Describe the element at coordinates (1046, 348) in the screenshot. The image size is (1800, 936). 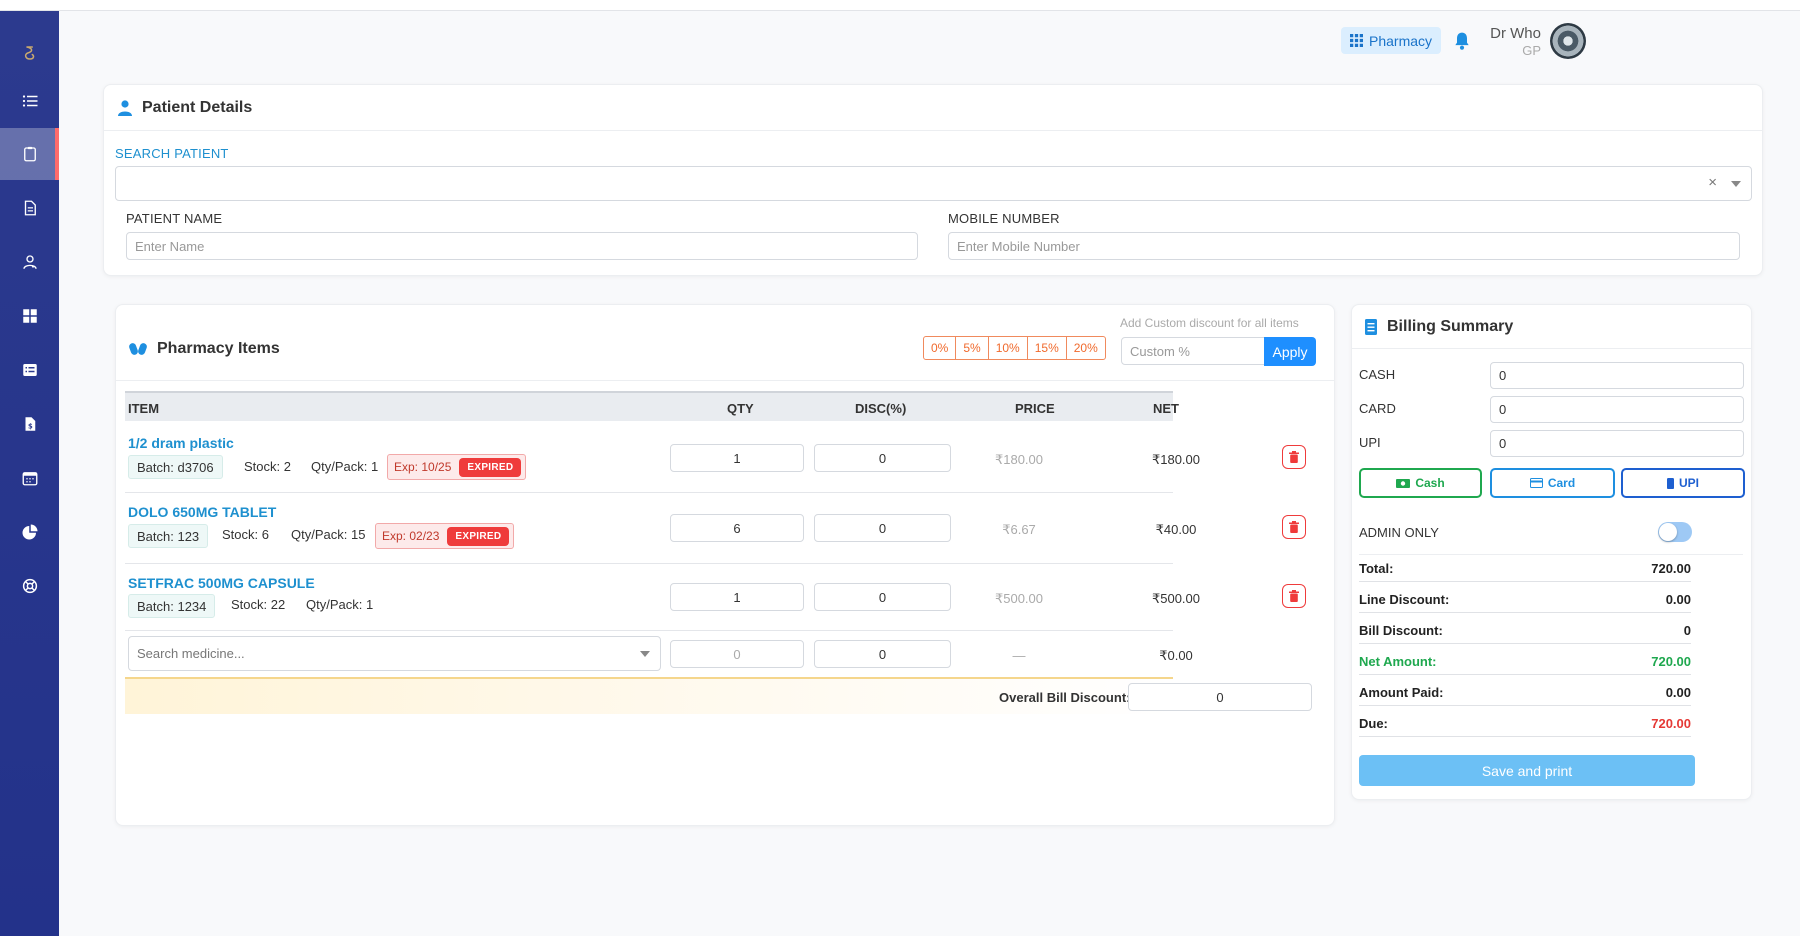
I see `discount-chip-15: 15%` at that location.